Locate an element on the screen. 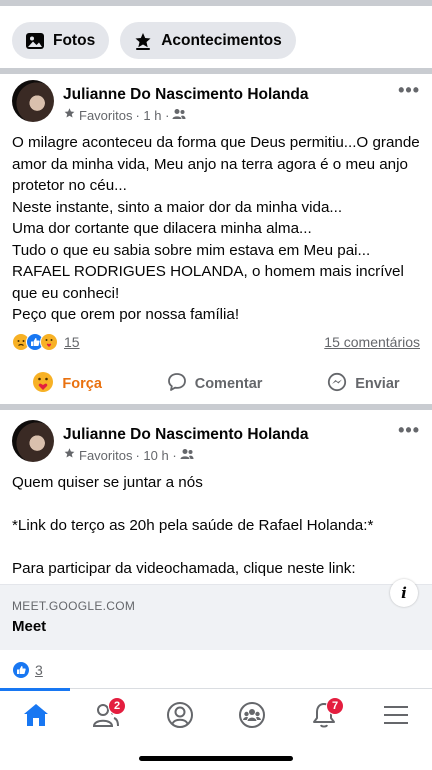 The width and height of the screenshot is (432, 770). care-button: Força is located at coordinates (67, 384).